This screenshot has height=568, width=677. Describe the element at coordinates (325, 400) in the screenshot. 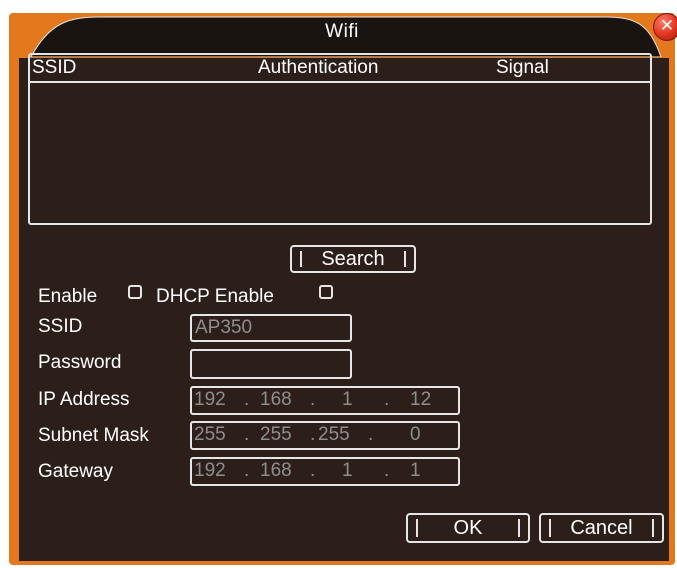

I see `ip-address-input: 192 . 168 . 1 . 12` at that location.